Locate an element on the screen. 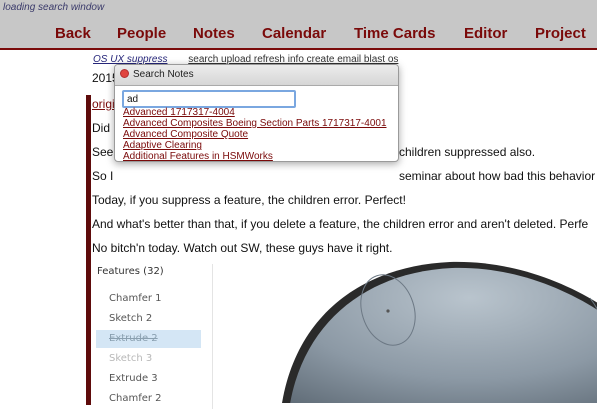 The width and height of the screenshot is (597, 409). feature-item-sketch-2: Sketch 2 is located at coordinates (148, 319).